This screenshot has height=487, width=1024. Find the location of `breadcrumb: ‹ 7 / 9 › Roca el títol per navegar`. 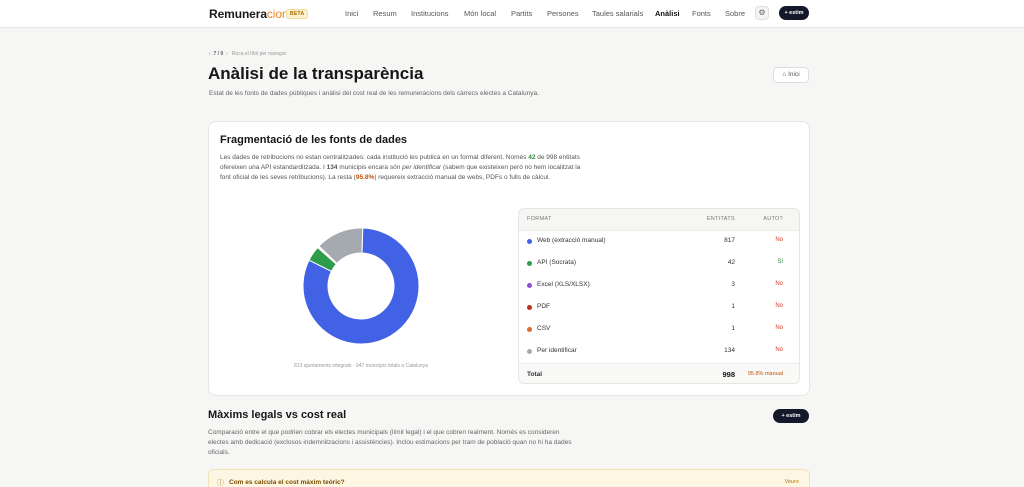

breadcrumb: ‹ 7 / 9 › Roca el títol per navegar is located at coordinates (247, 54).